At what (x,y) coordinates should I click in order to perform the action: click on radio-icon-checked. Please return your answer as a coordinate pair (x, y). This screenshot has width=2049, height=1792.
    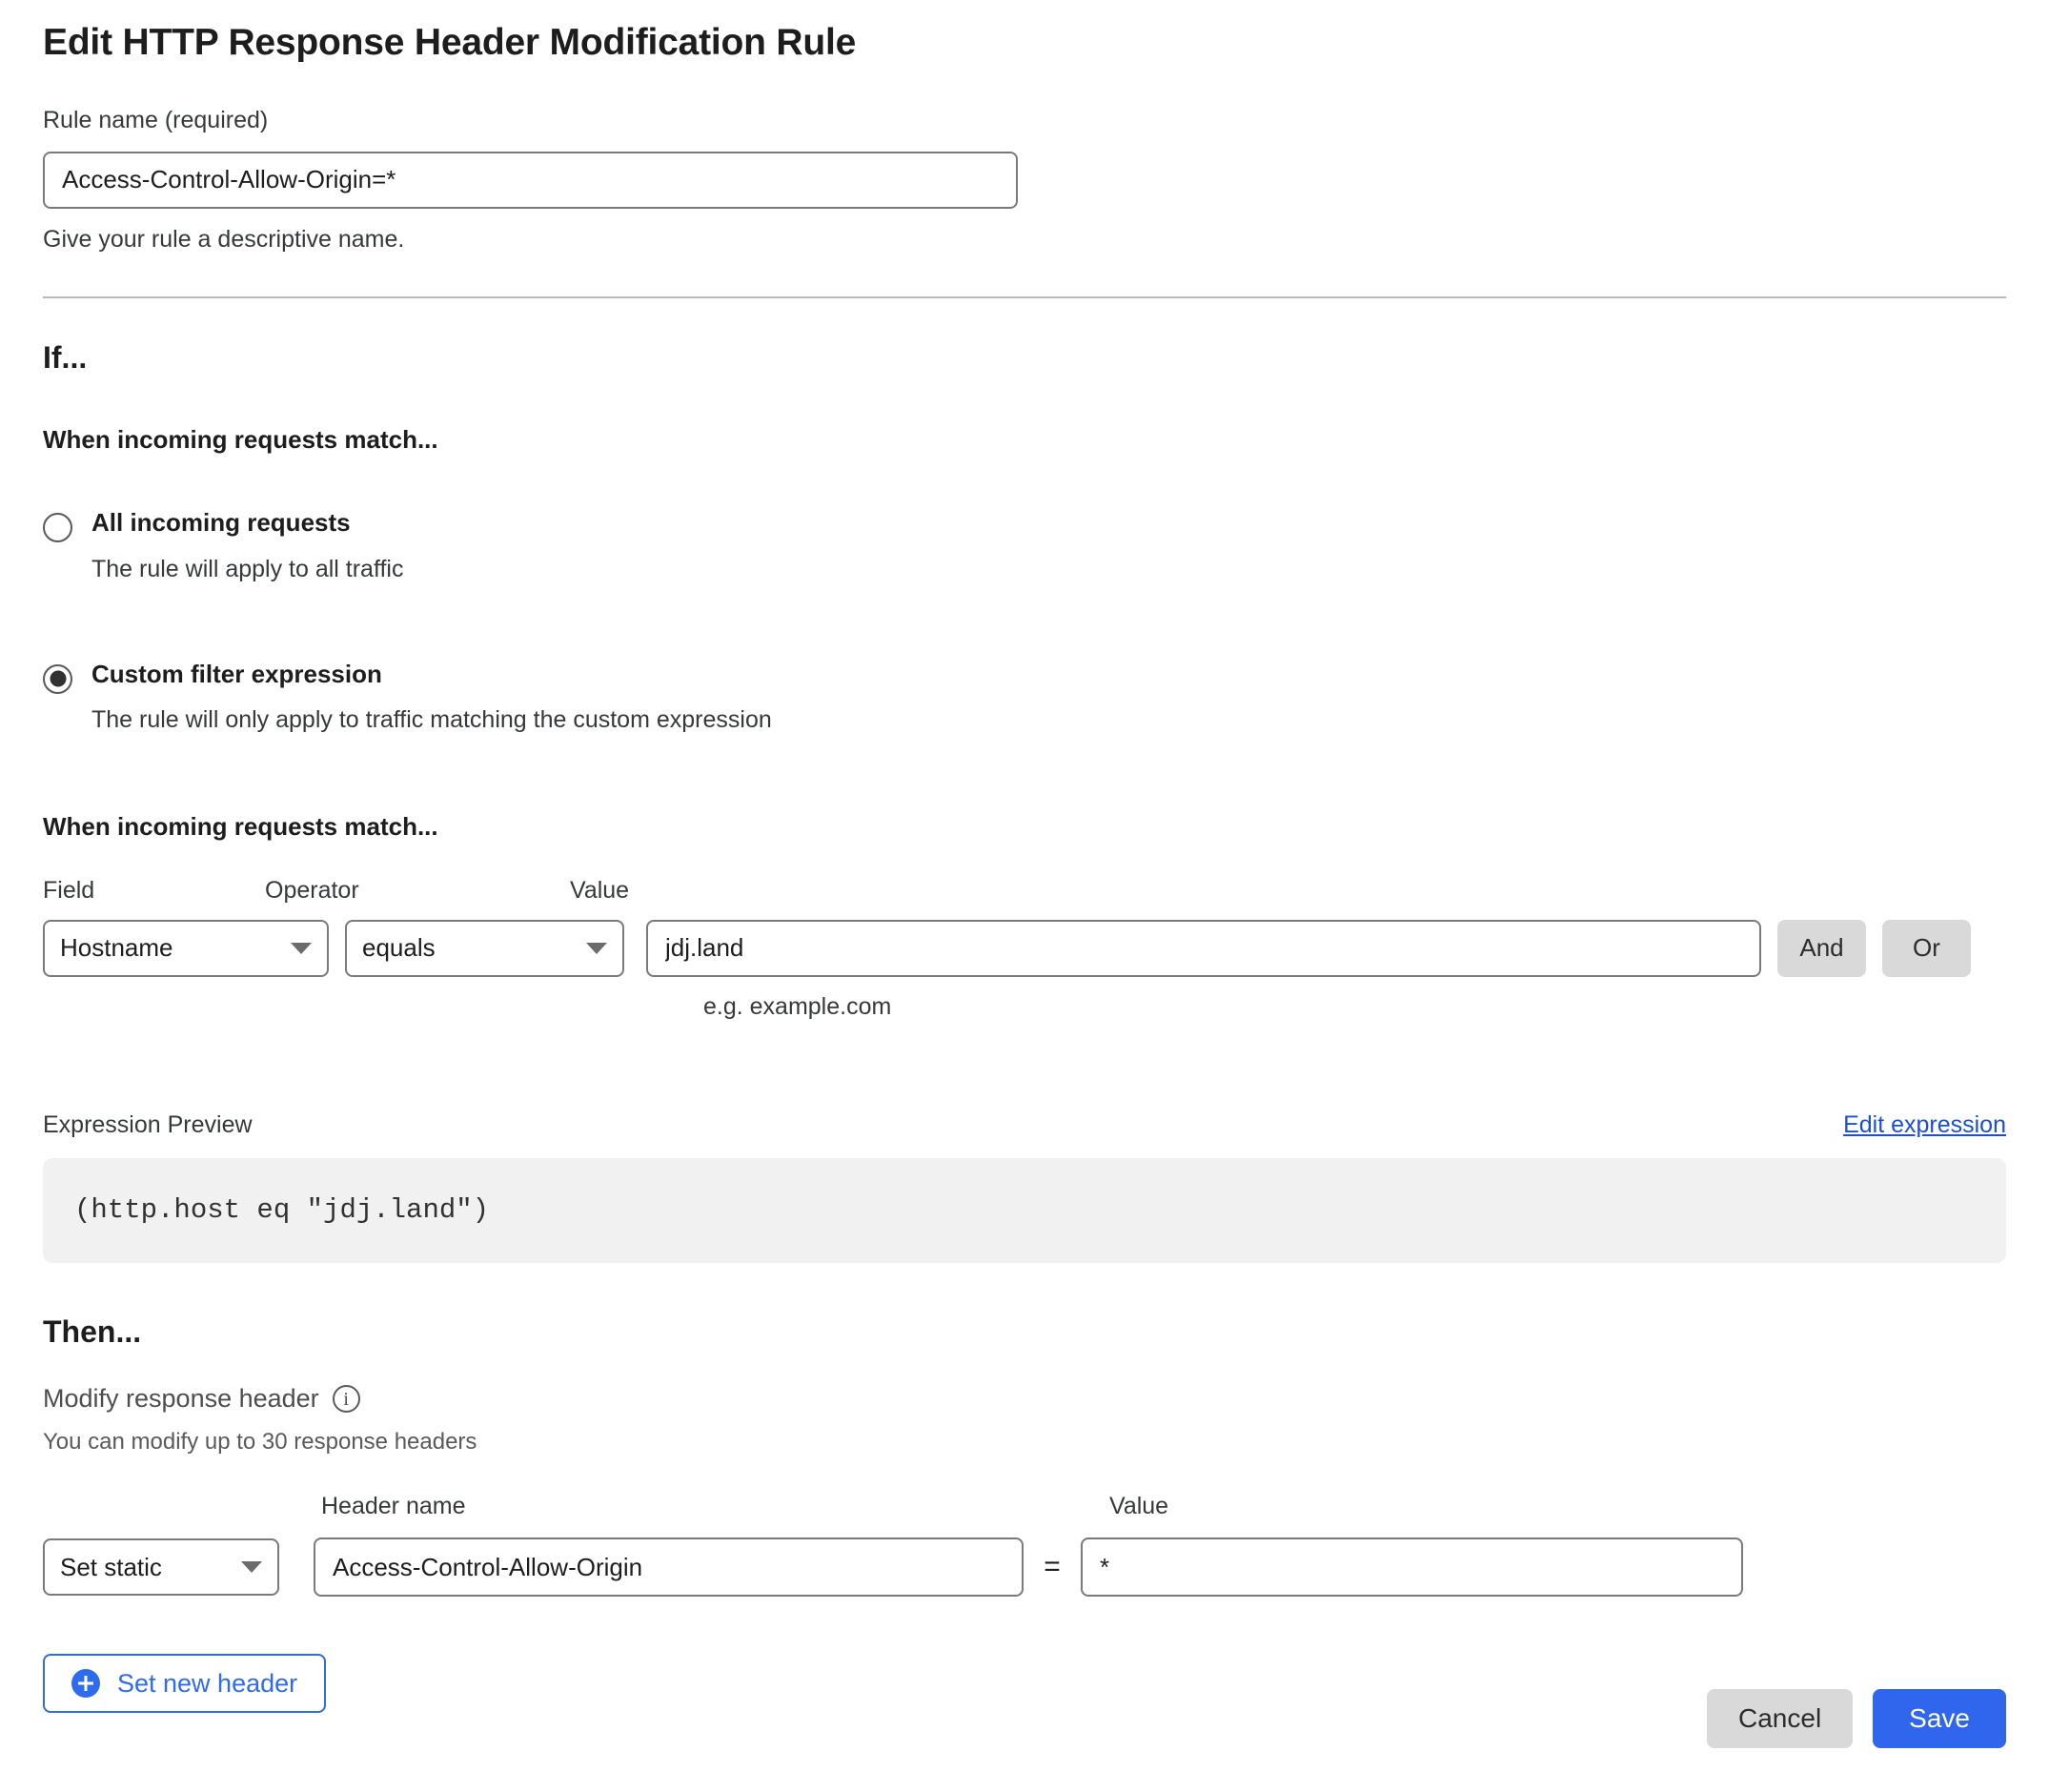
    Looking at the image, I should click on (58, 678).